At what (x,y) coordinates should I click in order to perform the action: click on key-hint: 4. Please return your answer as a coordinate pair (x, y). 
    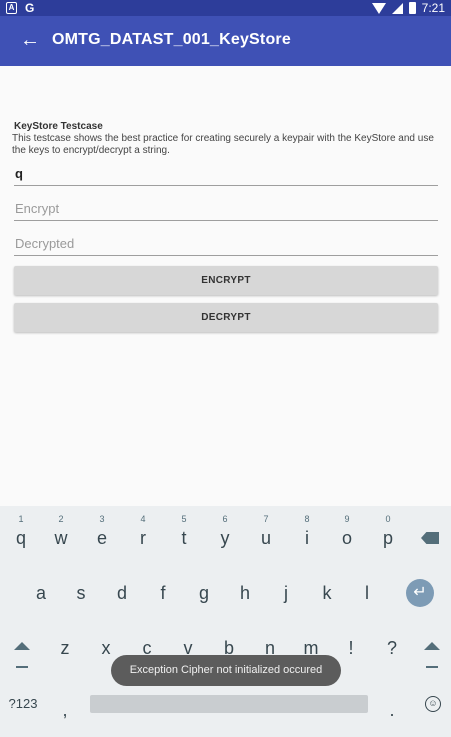
    Looking at the image, I should click on (143, 519).